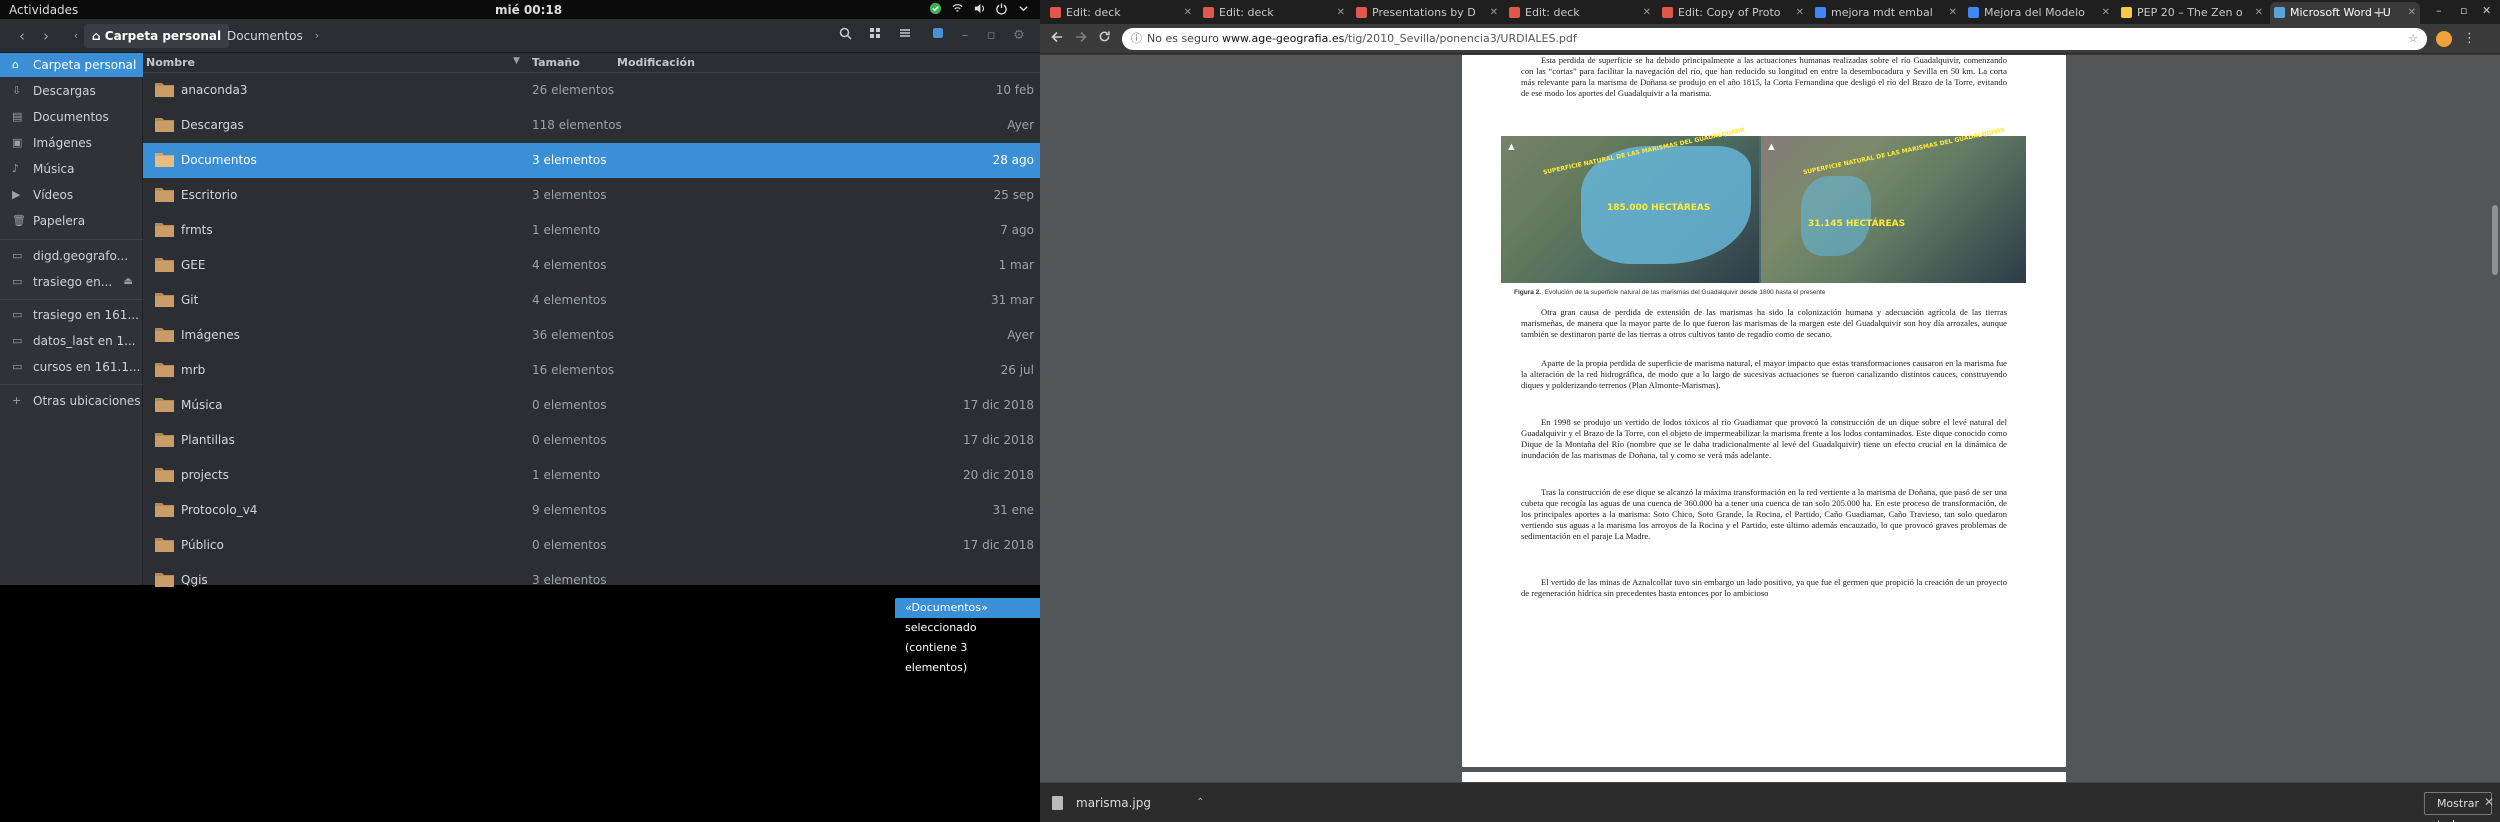 The height and width of the screenshot is (822, 2500). I want to click on column-name: Nombre, so click(170, 62).